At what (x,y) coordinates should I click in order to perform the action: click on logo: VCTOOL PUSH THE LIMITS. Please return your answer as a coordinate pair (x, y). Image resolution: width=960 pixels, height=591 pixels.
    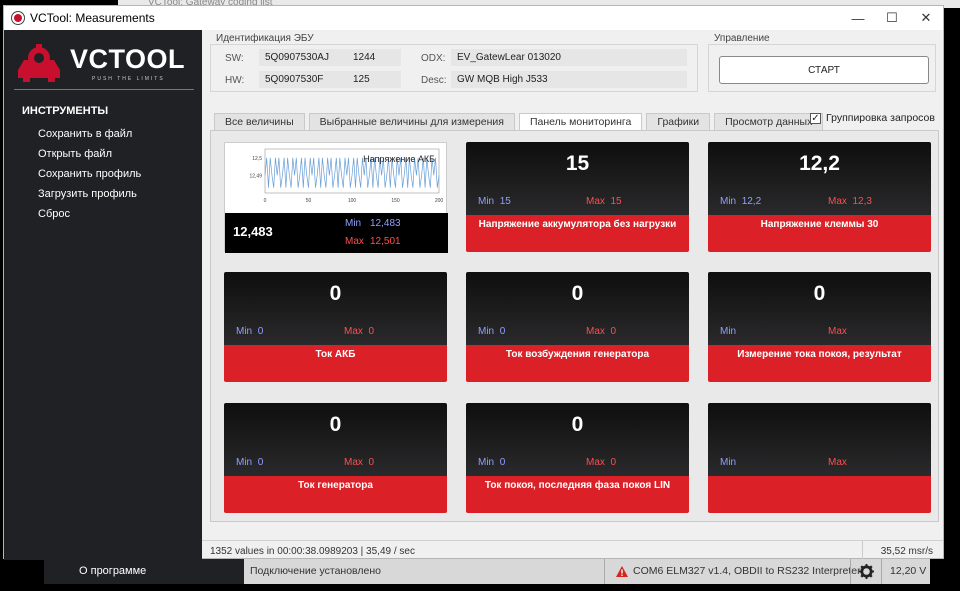
    Looking at the image, I should click on (104, 64).